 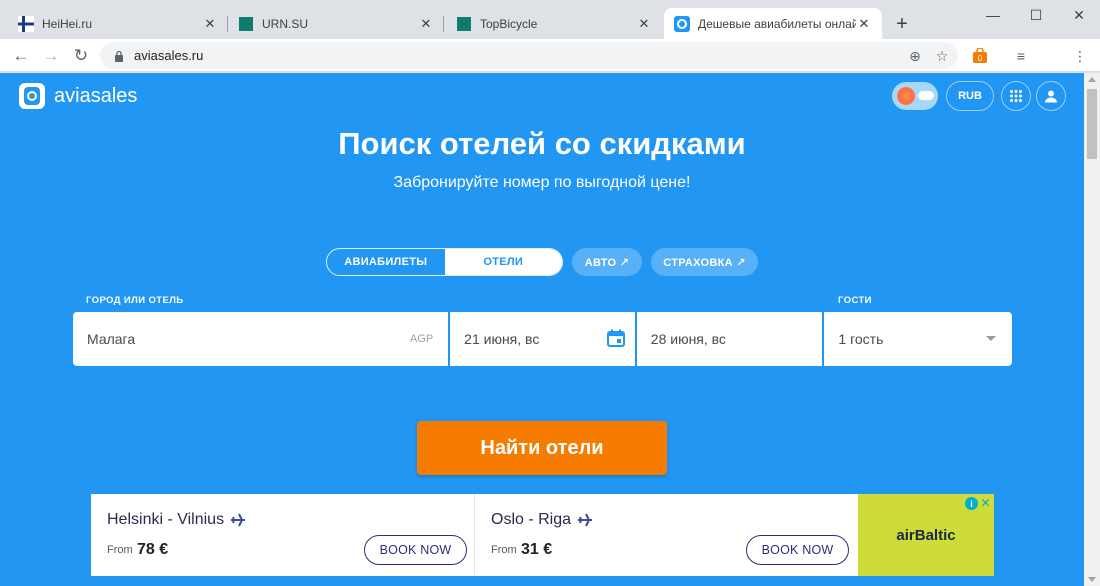 What do you see at coordinates (502, 339) in the screenshot?
I see `checkin-value: 21 июня, вс` at bounding box center [502, 339].